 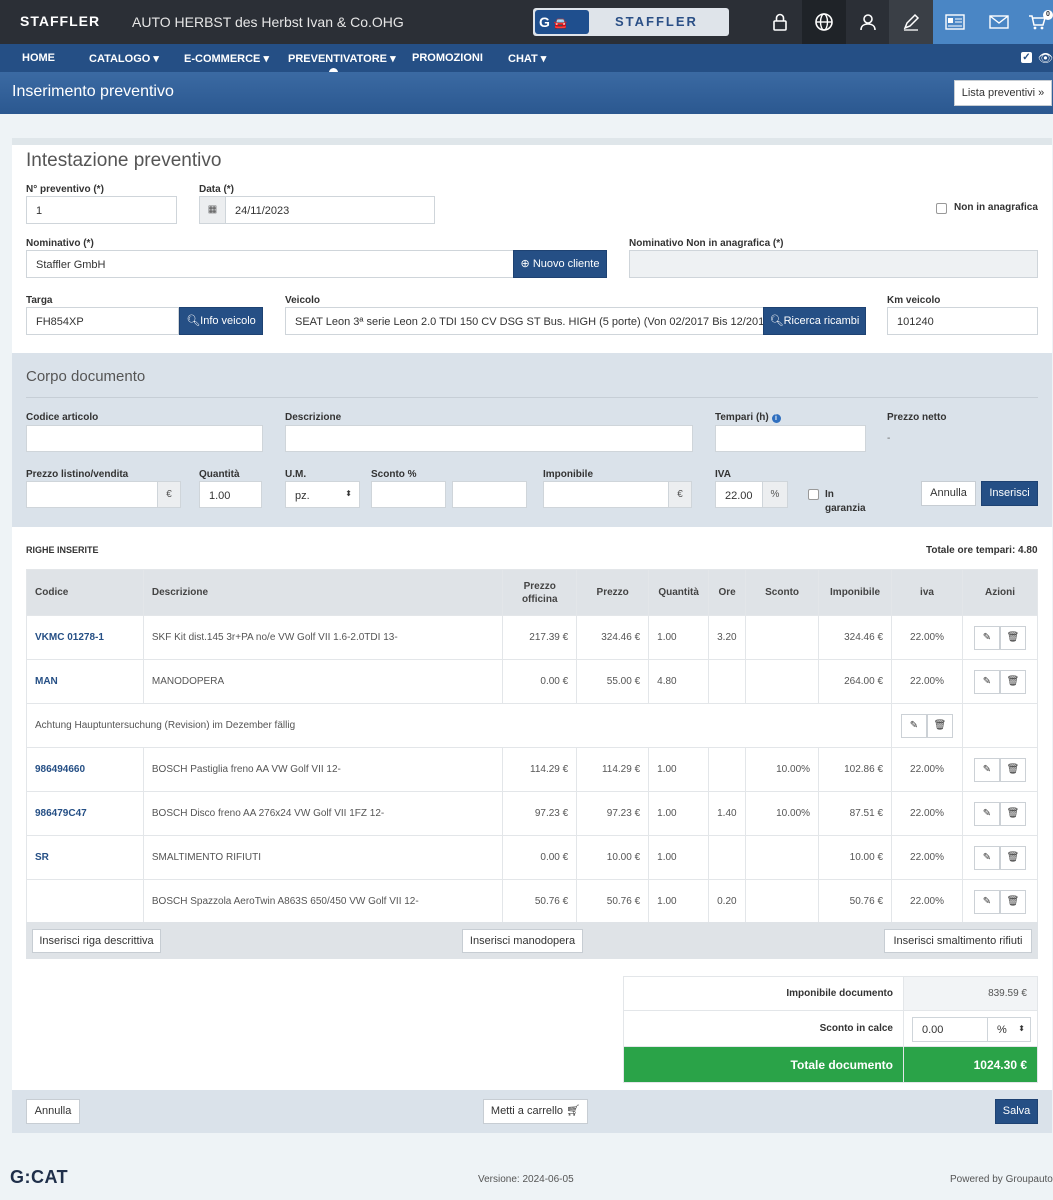 What do you see at coordinates (92, 494) in the screenshot?
I see `prezzo-listino-input` at bounding box center [92, 494].